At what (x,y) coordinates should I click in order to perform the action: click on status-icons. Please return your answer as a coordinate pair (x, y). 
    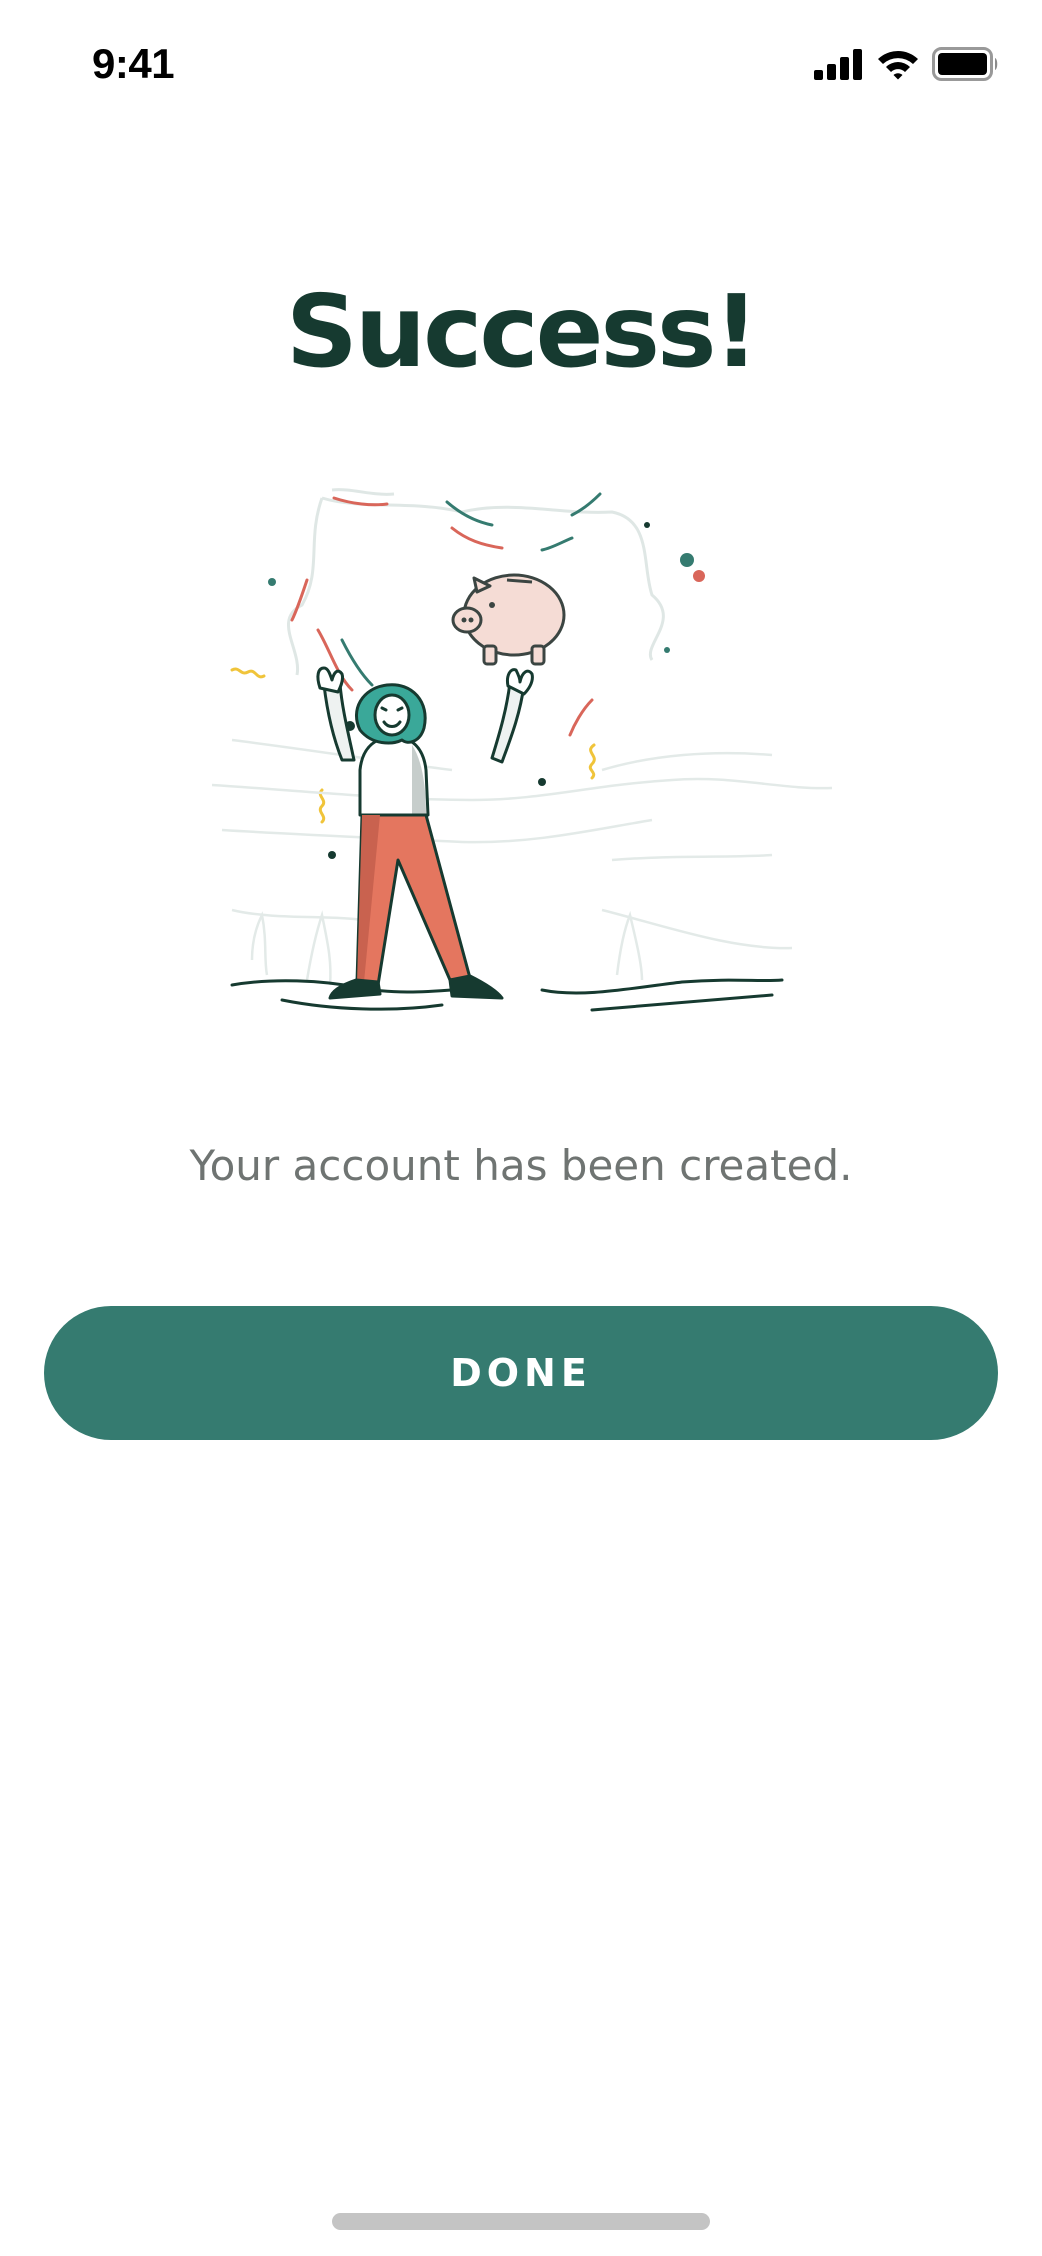
    Looking at the image, I should click on (907, 64).